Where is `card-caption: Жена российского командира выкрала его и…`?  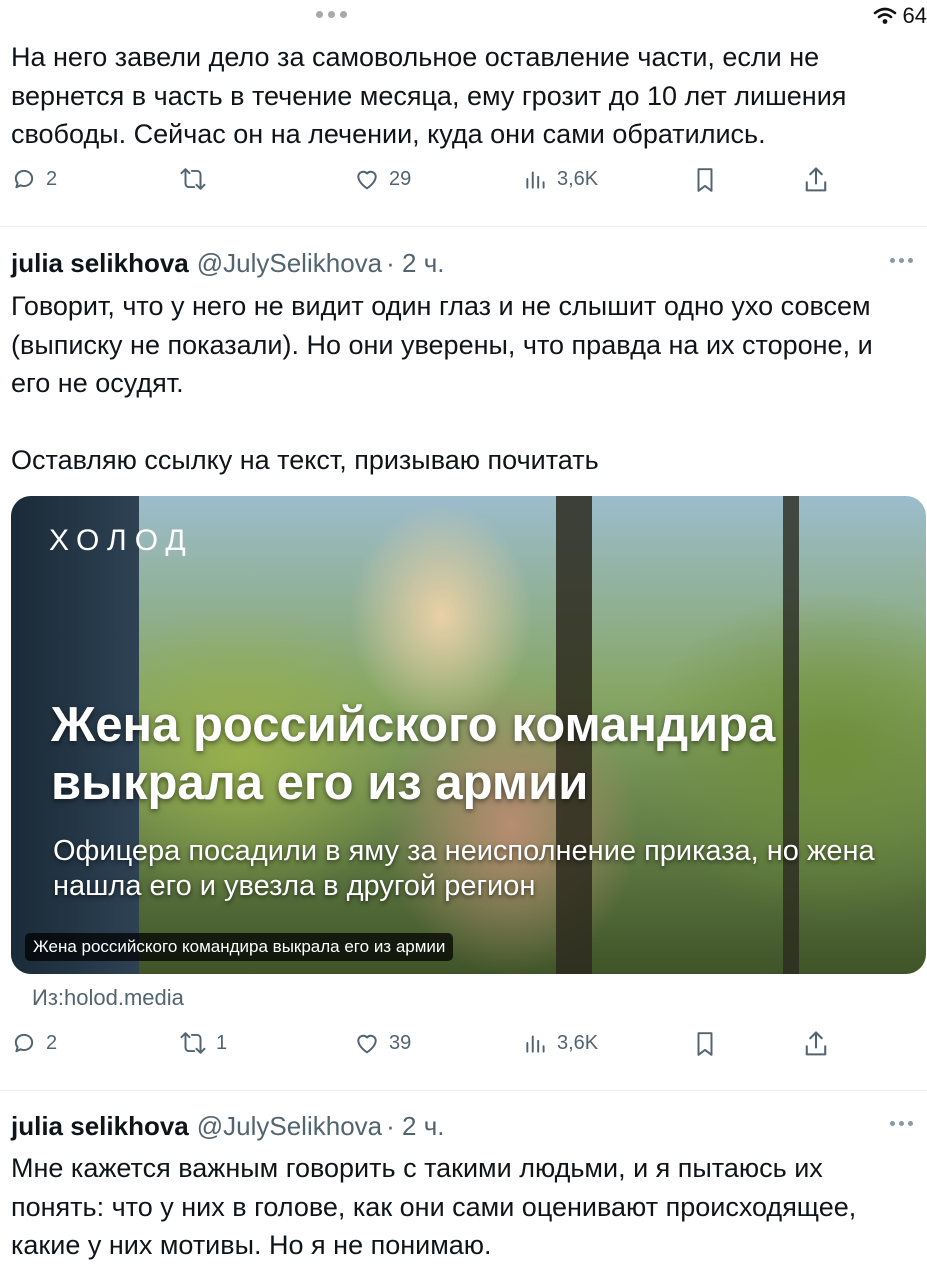
card-caption: Жена российского командира выкрала его и… is located at coordinates (239, 947).